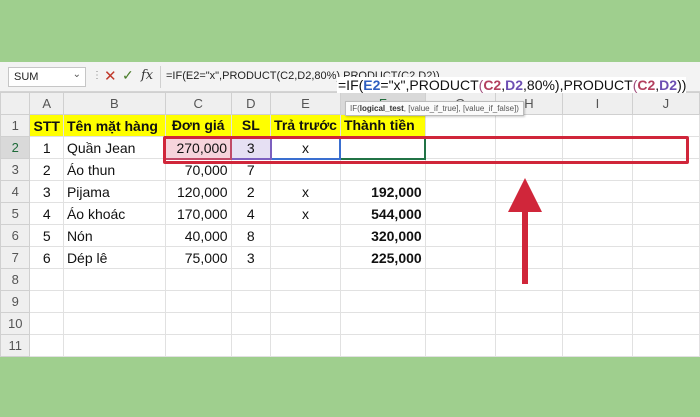  What do you see at coordinates (15, 125) in the screenshot?
I see `row-header: 1` at bounding box center [15, 125].